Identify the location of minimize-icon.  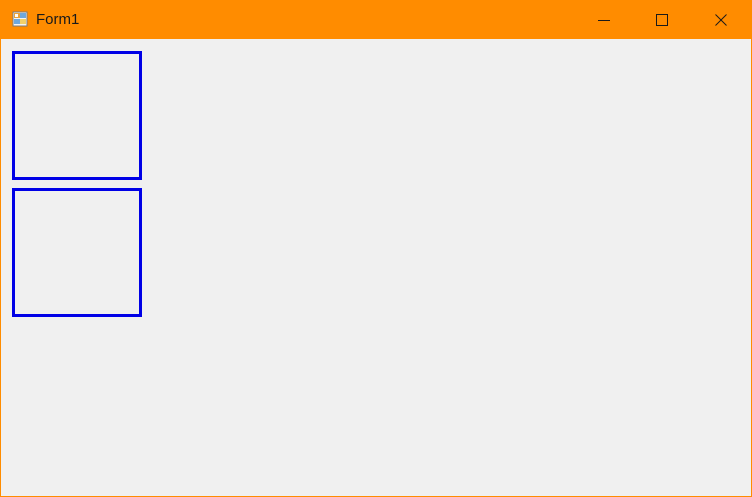
(604, 20).